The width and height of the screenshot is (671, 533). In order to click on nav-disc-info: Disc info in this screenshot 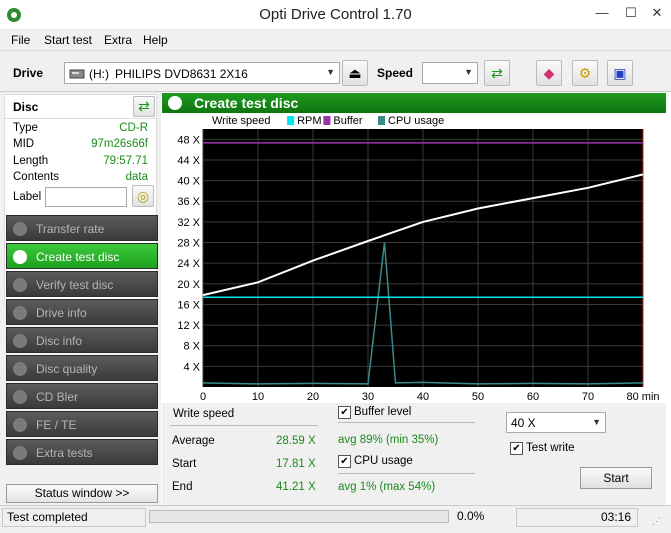, I will do `click(82, 340)`.